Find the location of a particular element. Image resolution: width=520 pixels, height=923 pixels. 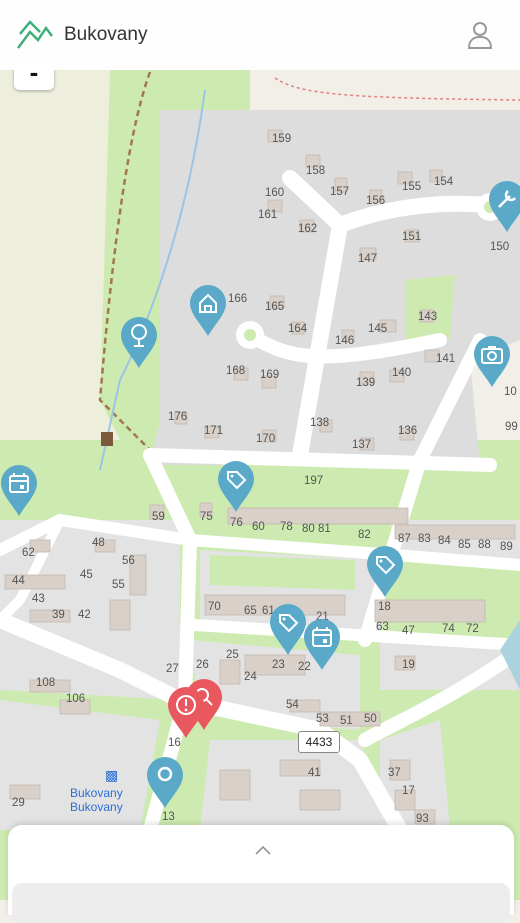

house-number: 145 is located at coordinates (377, 329).